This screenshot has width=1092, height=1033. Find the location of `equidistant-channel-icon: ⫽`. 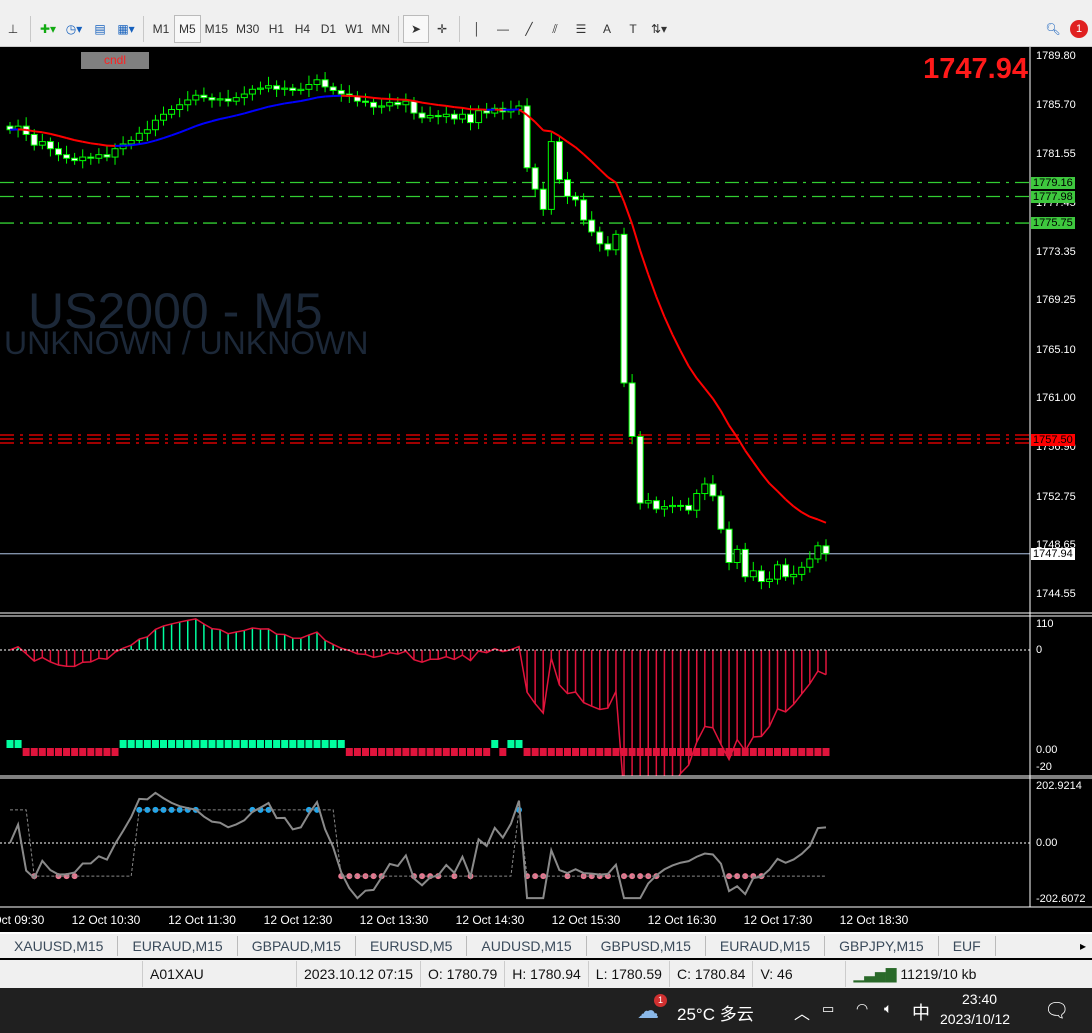

equidistant-channel-icon: ⫽ is located at coordinates (555, 29).